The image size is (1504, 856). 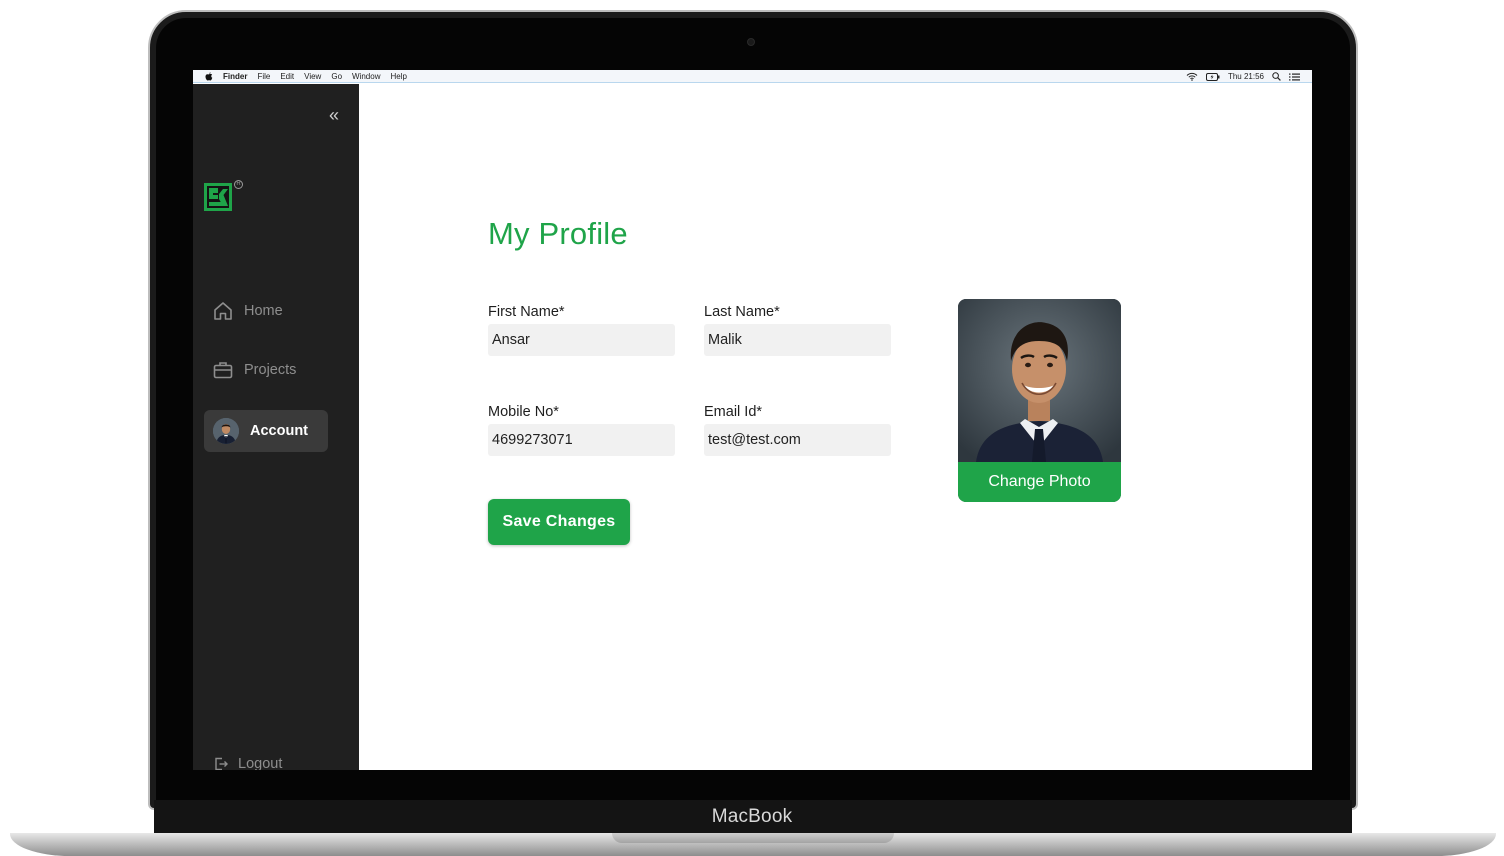 What do you see at coordinates (559, 522) in the screenshot?
I see `save-changes-button: Save Changes` at bounding box center [559, 522].